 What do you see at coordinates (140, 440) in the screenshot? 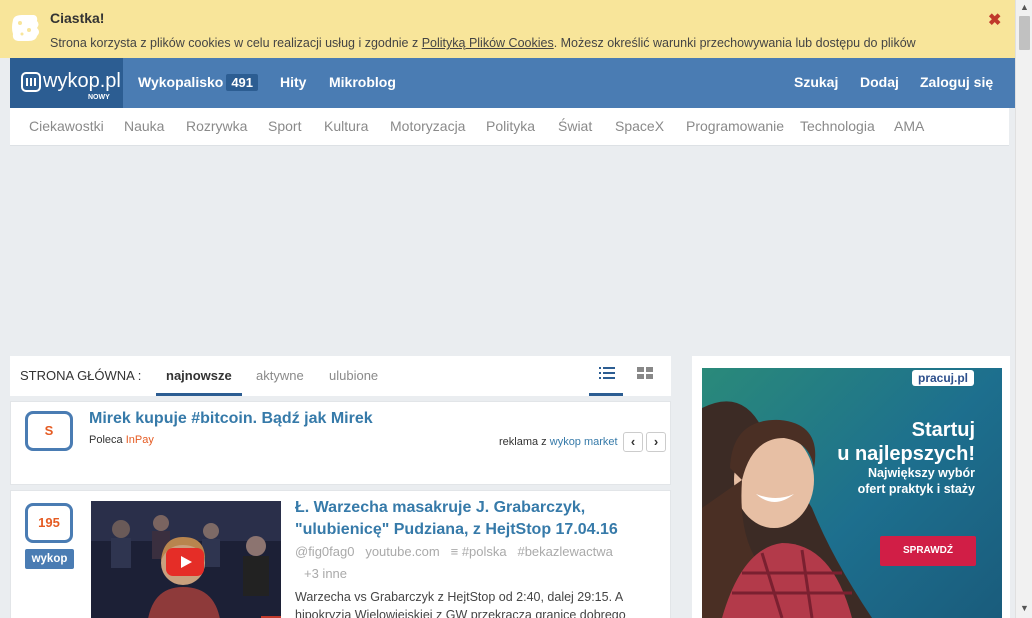
I see `promo-poleca-link: InPay` at bounding box center [140, 440].